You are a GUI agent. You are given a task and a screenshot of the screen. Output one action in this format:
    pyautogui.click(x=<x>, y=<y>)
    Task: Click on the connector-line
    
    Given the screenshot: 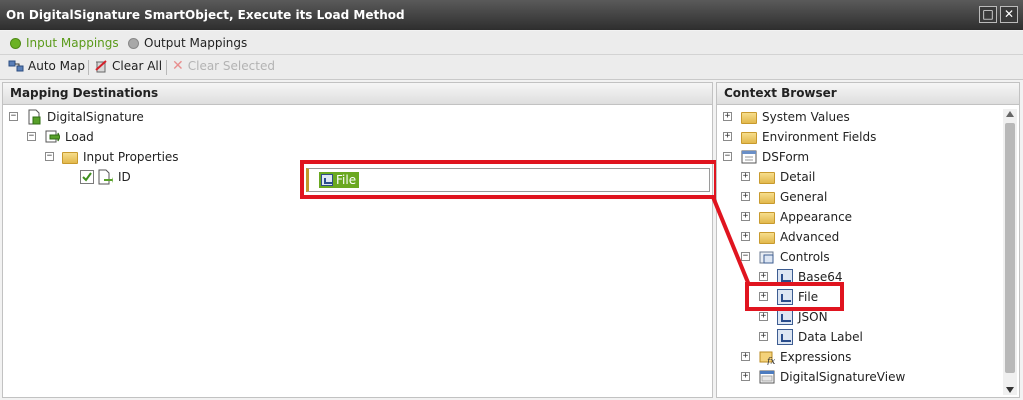 What is the action you would take?
    pyautogui.click(x=731, y=241)
    